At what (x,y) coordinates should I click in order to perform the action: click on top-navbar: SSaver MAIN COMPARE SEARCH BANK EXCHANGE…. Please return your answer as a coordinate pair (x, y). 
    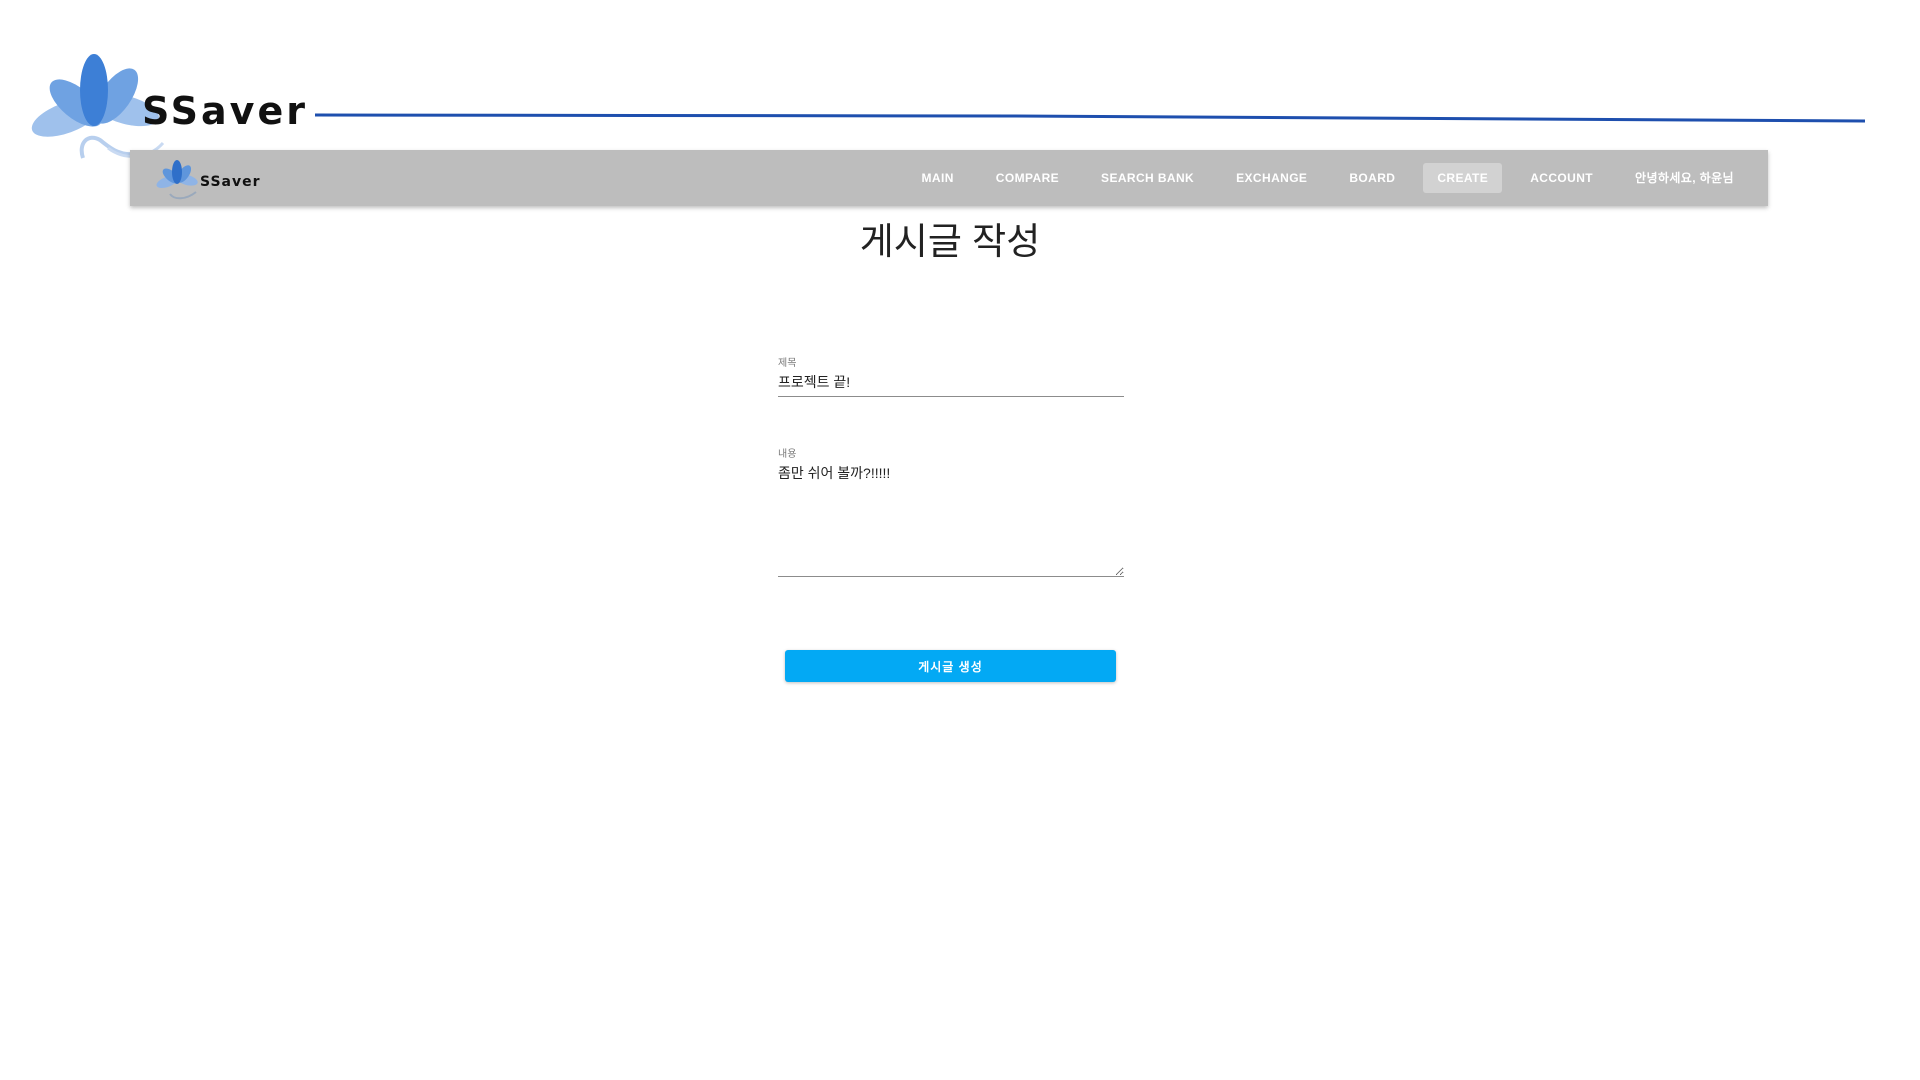
    Looking at the image, I should click on (949, 178).